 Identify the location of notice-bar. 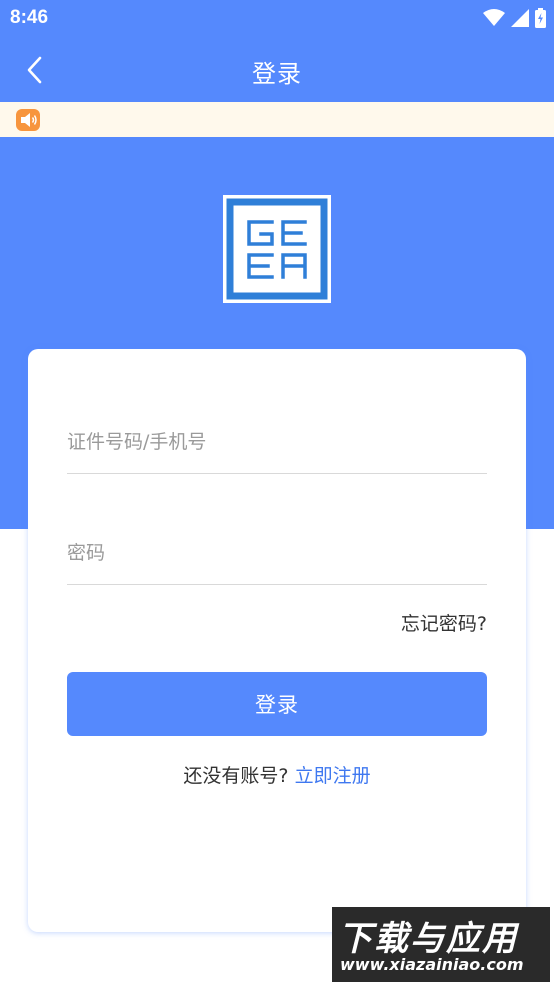
(277, 119).